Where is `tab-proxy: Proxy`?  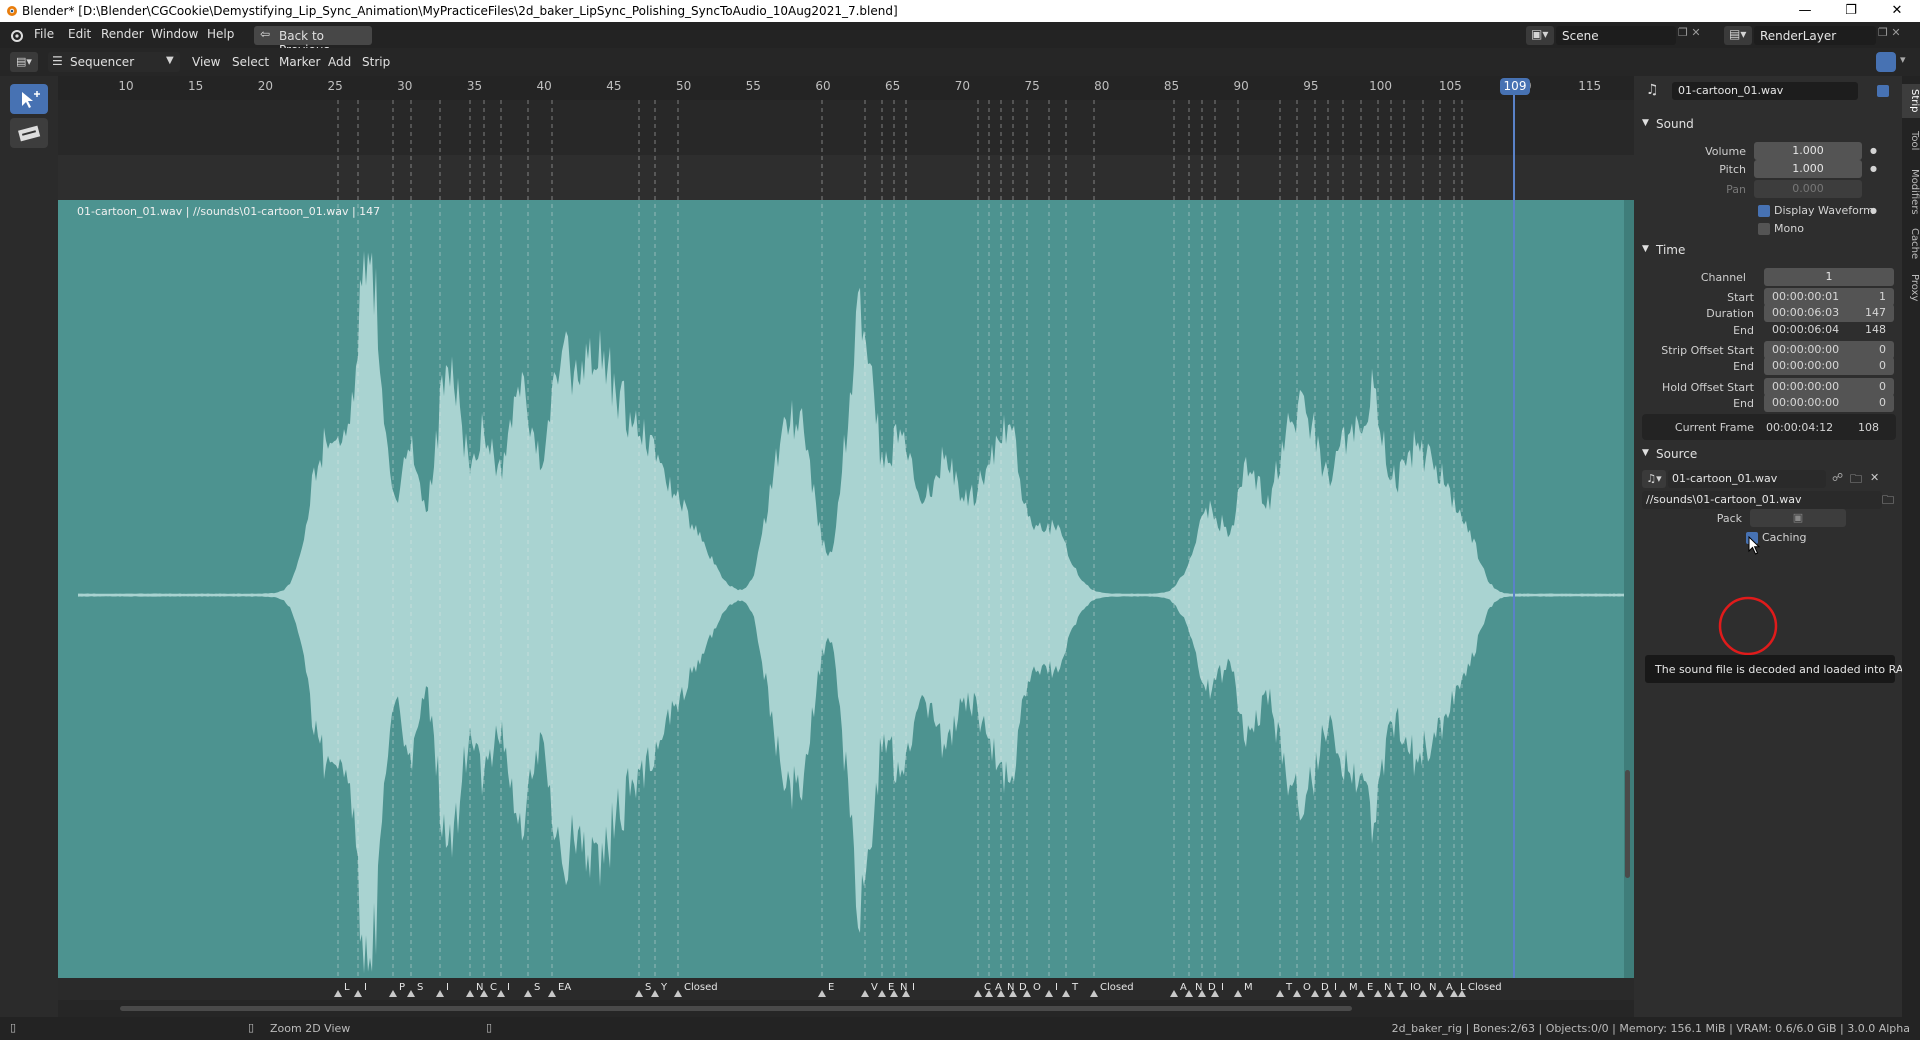 tab-proxy: Proxy is located at coordinates (1911, 288).